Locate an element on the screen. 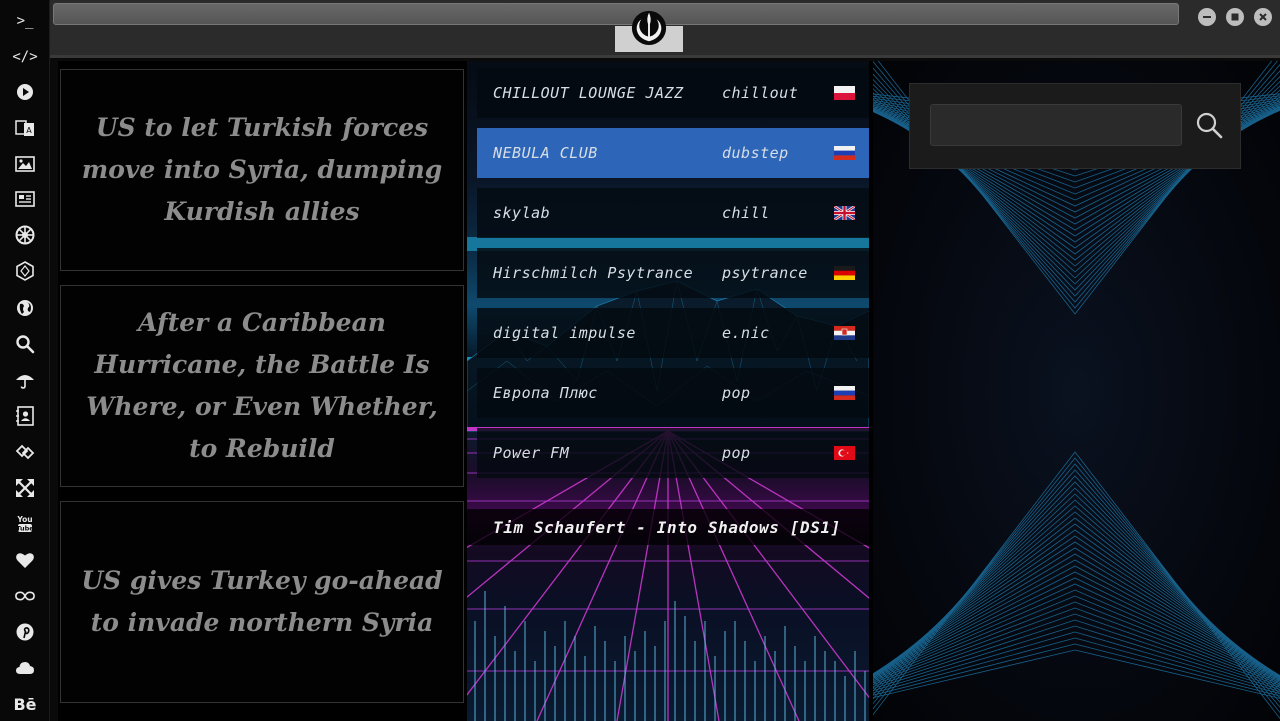 This screenshot has width=1280, height=721. minimize-icon is located at coordinates (1207, 17).